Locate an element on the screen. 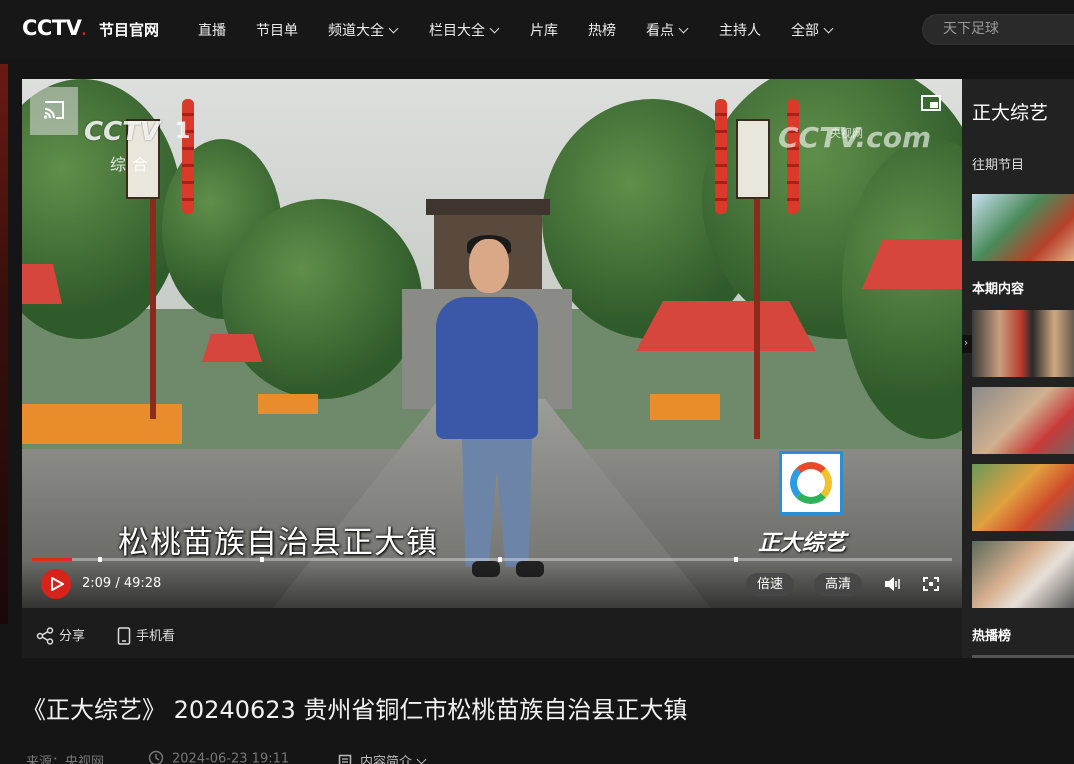 The width and height of the screenshot is (1074, 764). progress-bar is located at coordinates (492, 559).